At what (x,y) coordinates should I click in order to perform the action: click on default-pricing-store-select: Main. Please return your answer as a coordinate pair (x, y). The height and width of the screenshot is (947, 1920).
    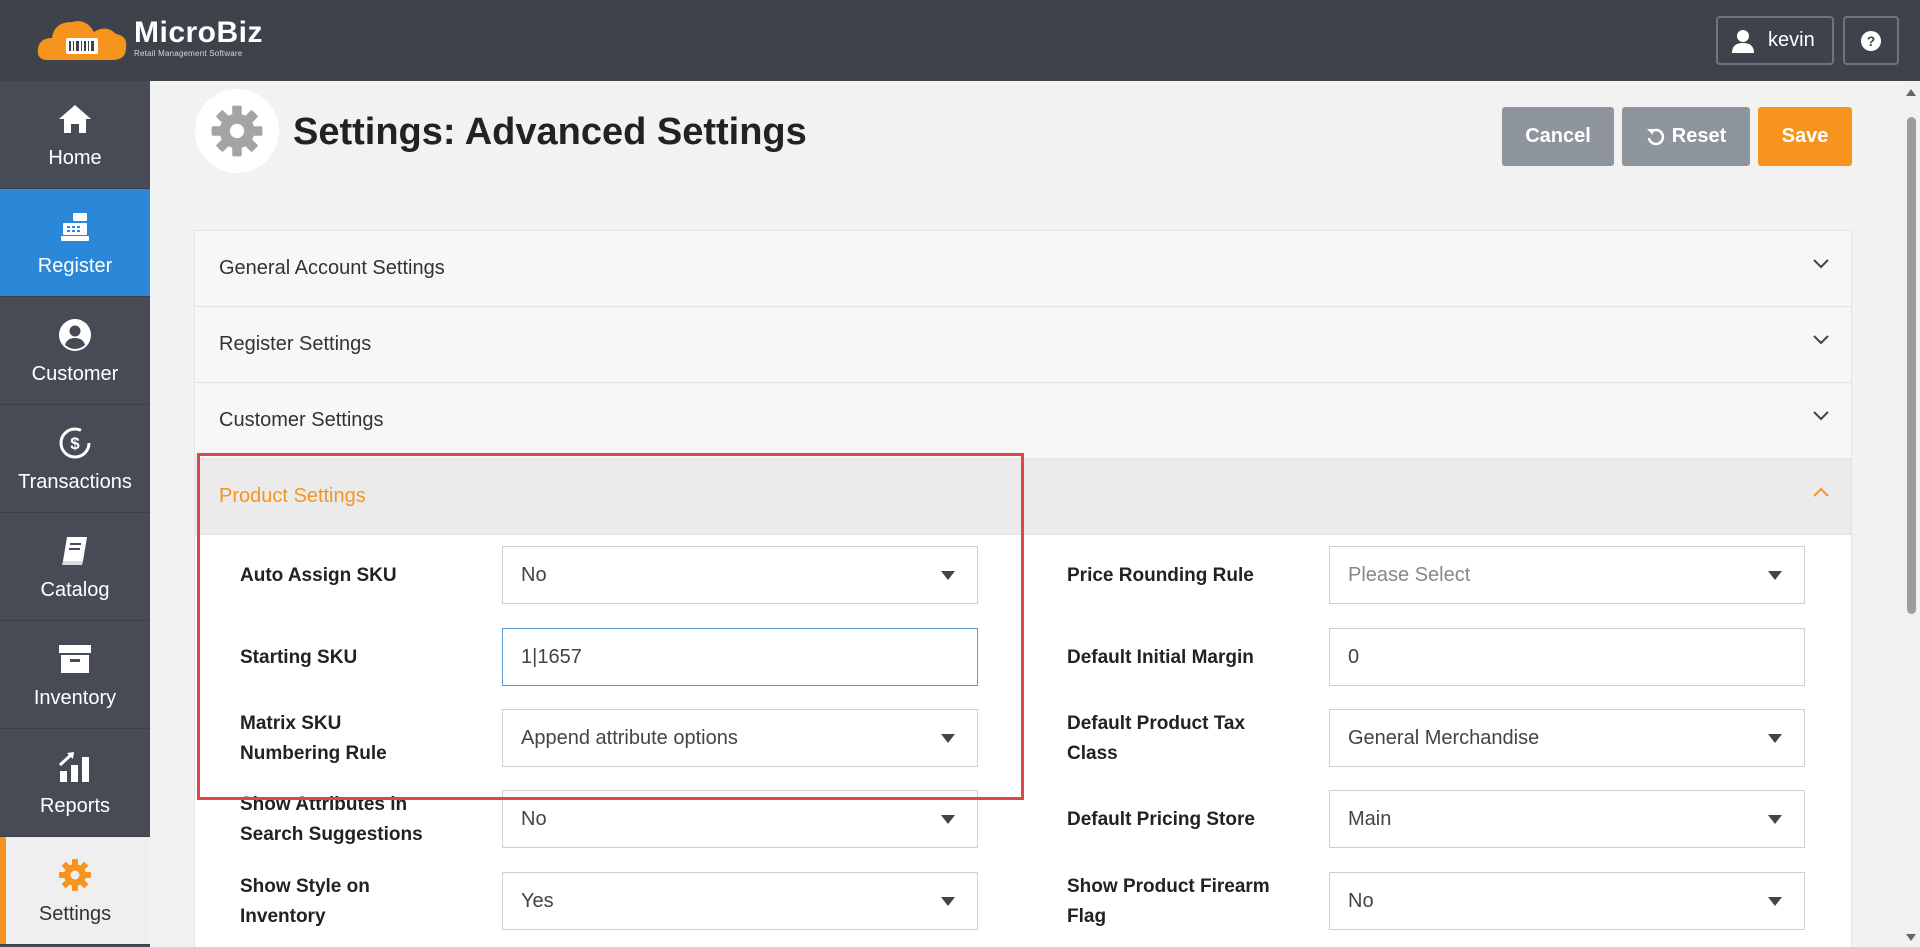
    Looking at the image, I should click on (1567, 819).